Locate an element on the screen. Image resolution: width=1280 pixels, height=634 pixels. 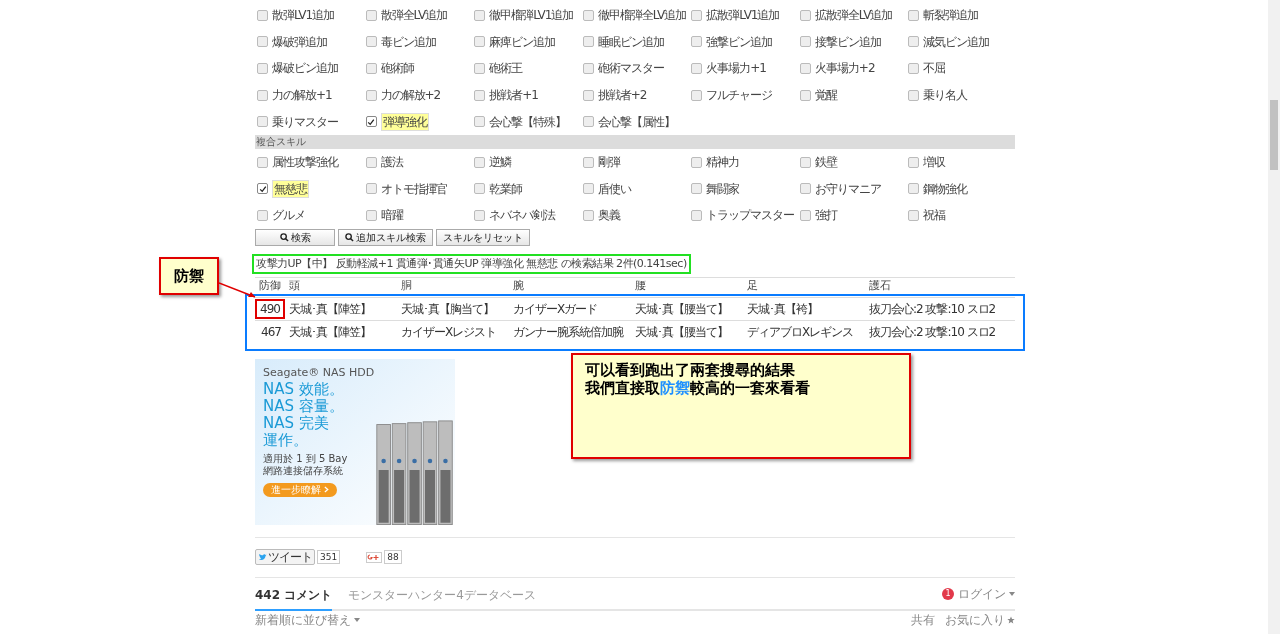
table-cell-text: 467 is located at coordinates (271, 332).